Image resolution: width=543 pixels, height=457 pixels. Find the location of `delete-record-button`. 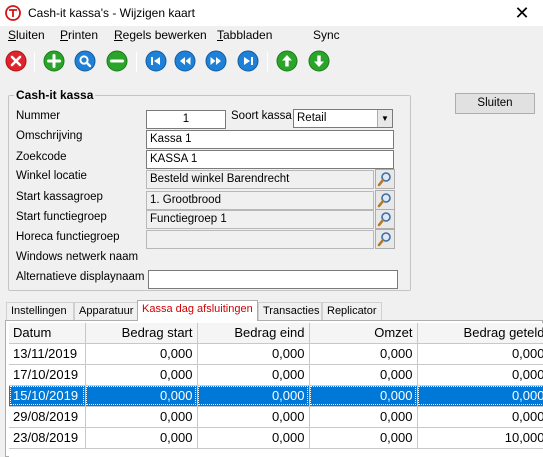

delete-record-button is located at coordinates (117, 61).